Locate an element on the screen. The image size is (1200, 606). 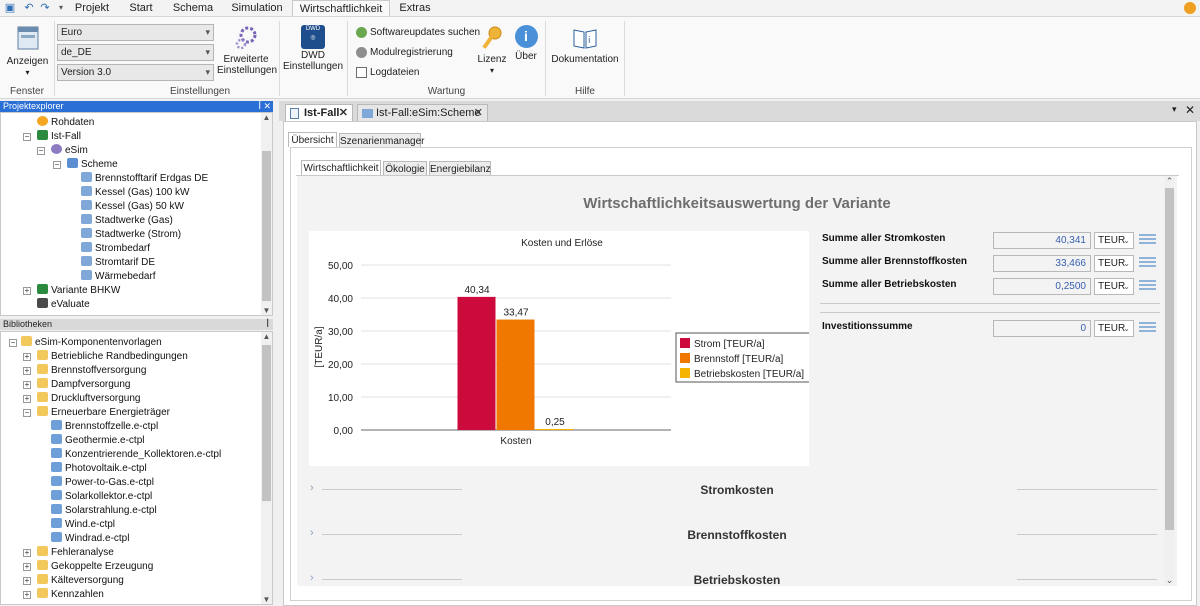
tree-item-ist-fall: Ist-Fall is located at coordinates (59, 137).